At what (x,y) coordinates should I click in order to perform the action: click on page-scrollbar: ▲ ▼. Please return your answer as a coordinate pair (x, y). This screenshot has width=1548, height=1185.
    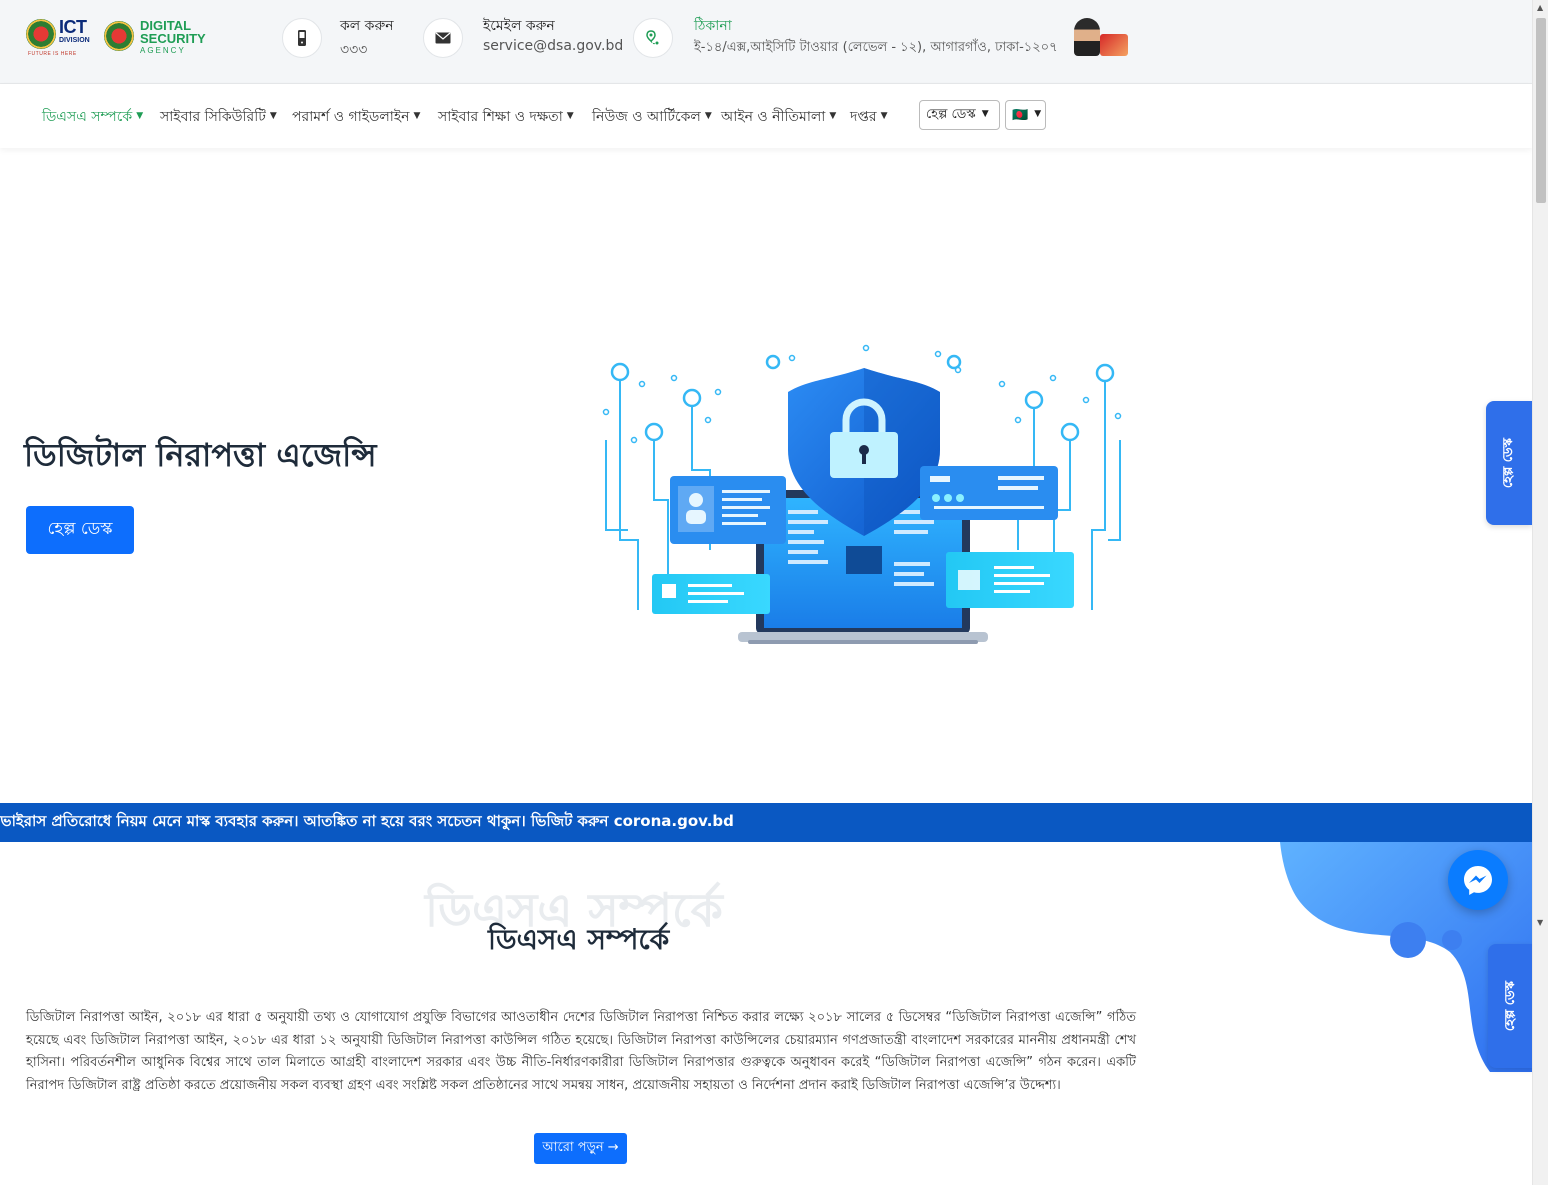
    Looking at the image, I should click on (1540, 592).